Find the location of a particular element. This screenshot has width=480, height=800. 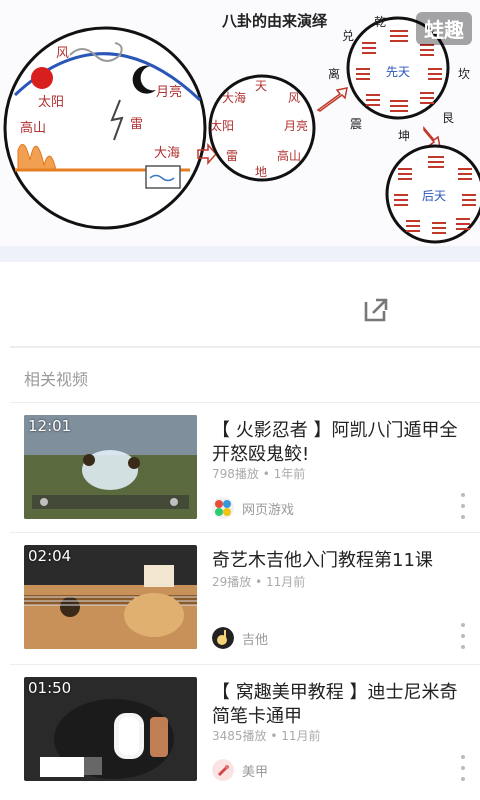

label-mid-feng: 风 is located at coordinates (294, 98).